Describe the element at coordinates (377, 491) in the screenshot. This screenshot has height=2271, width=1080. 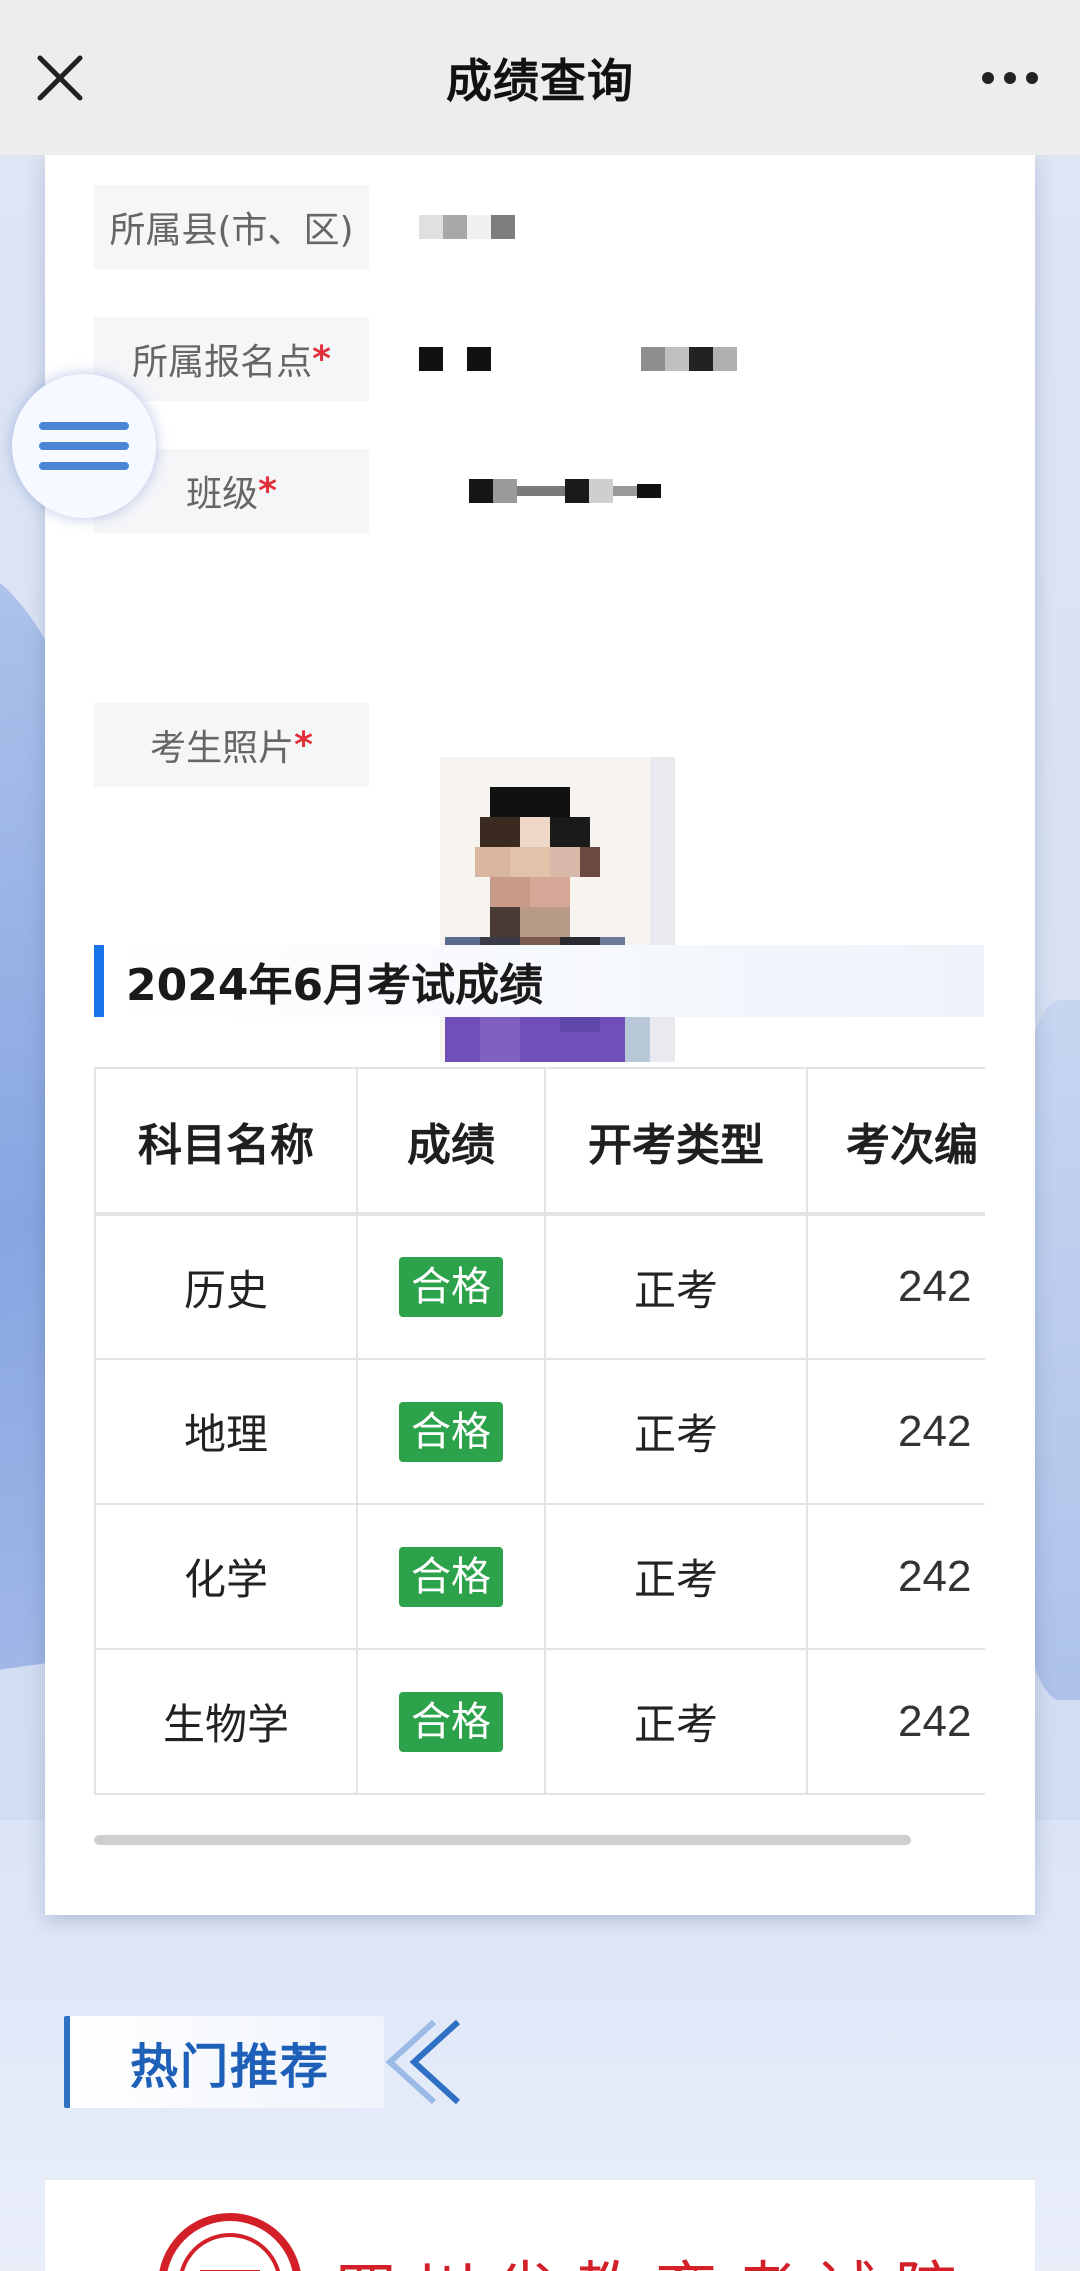
I see `form-row-class: 班级 *` at that location.